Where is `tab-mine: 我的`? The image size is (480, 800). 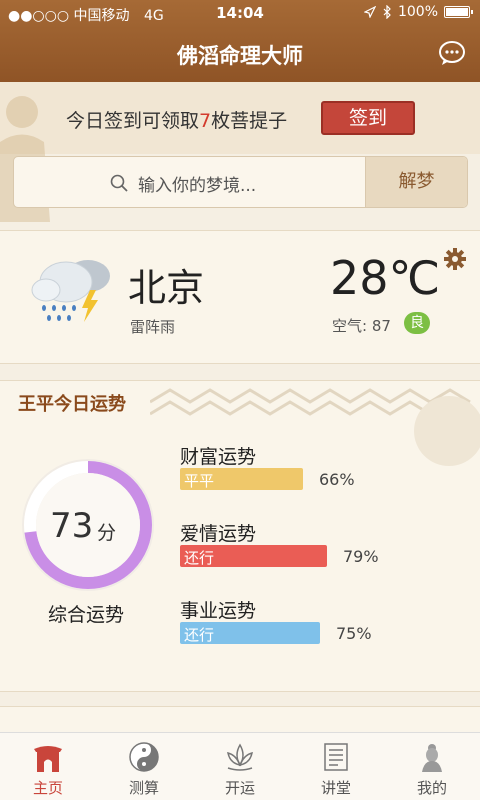 tab-mine: 我的 is located at coordinates (432, 766).